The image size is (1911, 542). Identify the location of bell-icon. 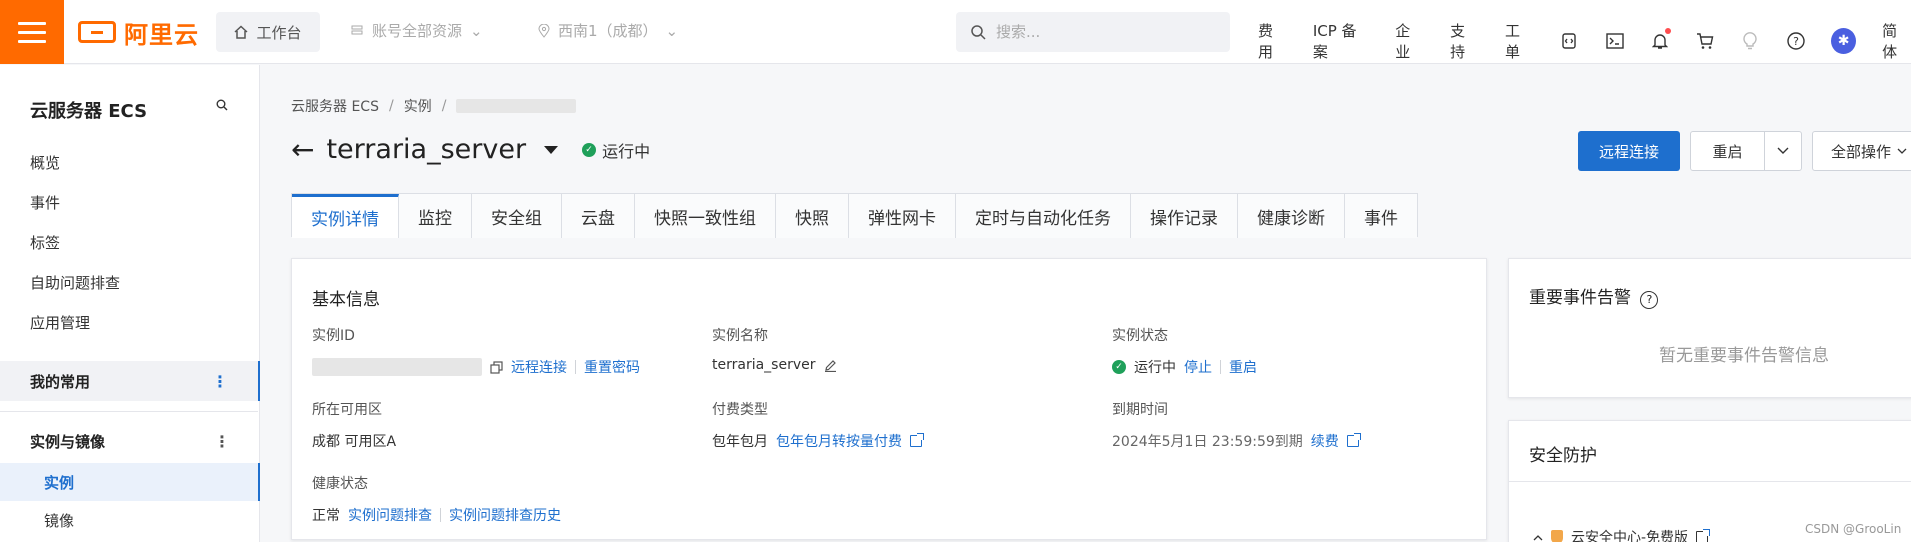
(1661, 39).